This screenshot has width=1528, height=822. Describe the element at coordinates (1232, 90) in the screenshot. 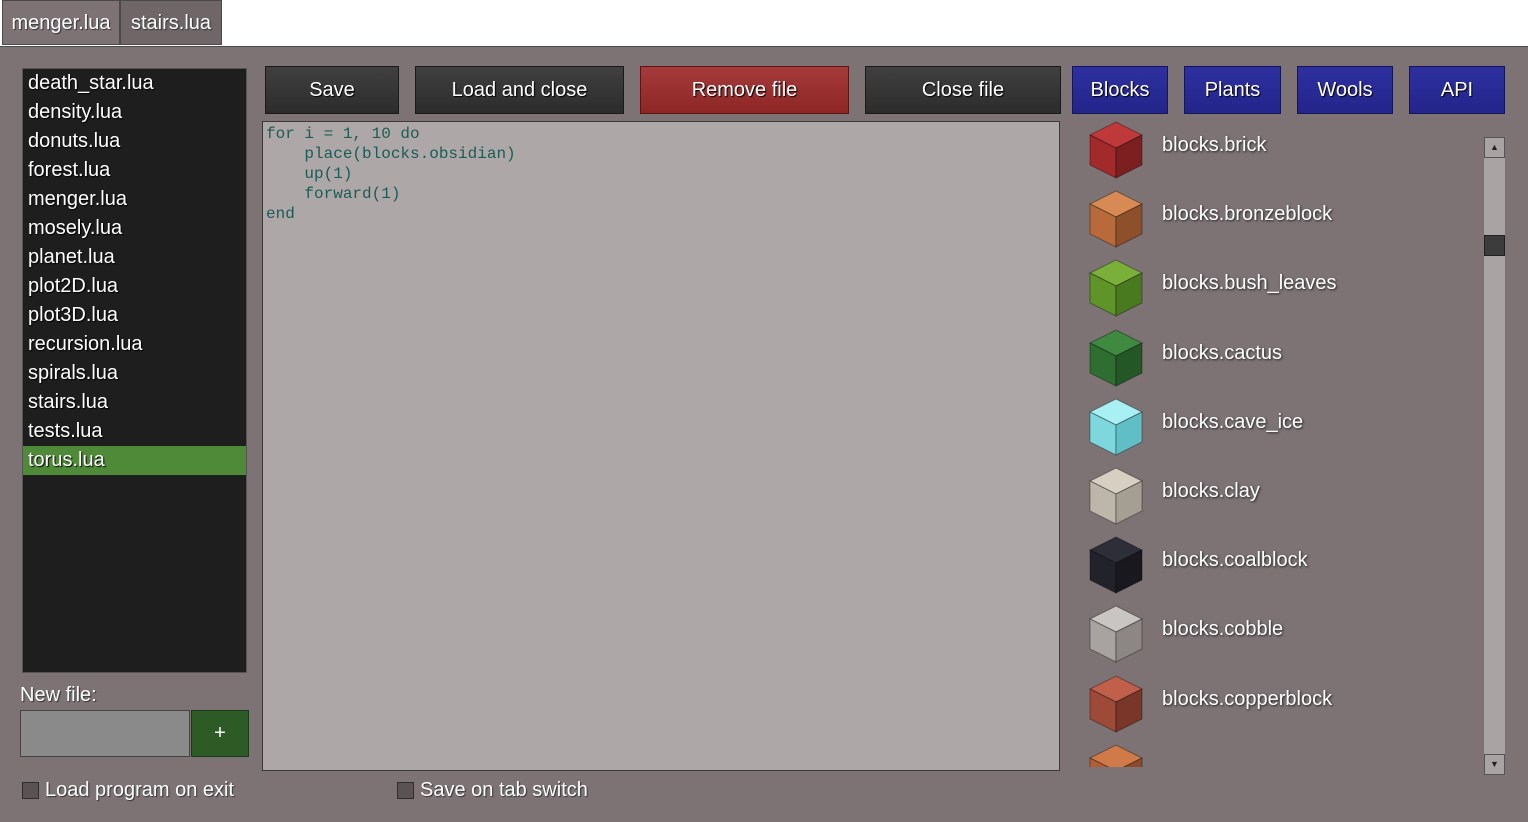

I see `plants-tab-button: Plants` at that location.